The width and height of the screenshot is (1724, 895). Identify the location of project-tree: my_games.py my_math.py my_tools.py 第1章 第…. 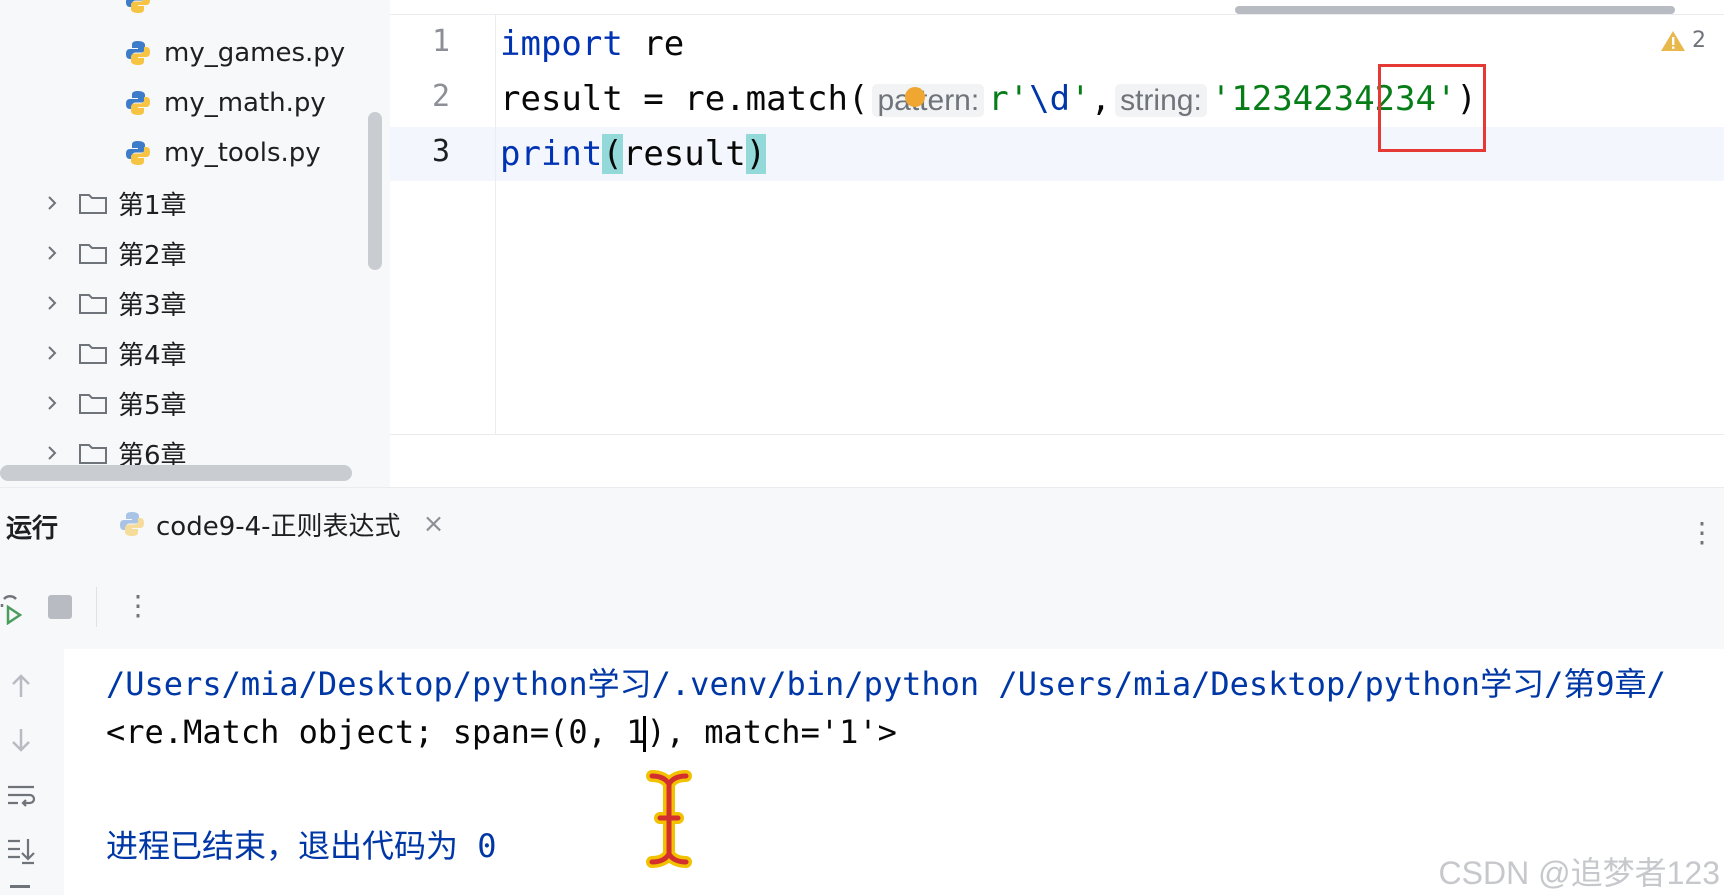
(195, 243).